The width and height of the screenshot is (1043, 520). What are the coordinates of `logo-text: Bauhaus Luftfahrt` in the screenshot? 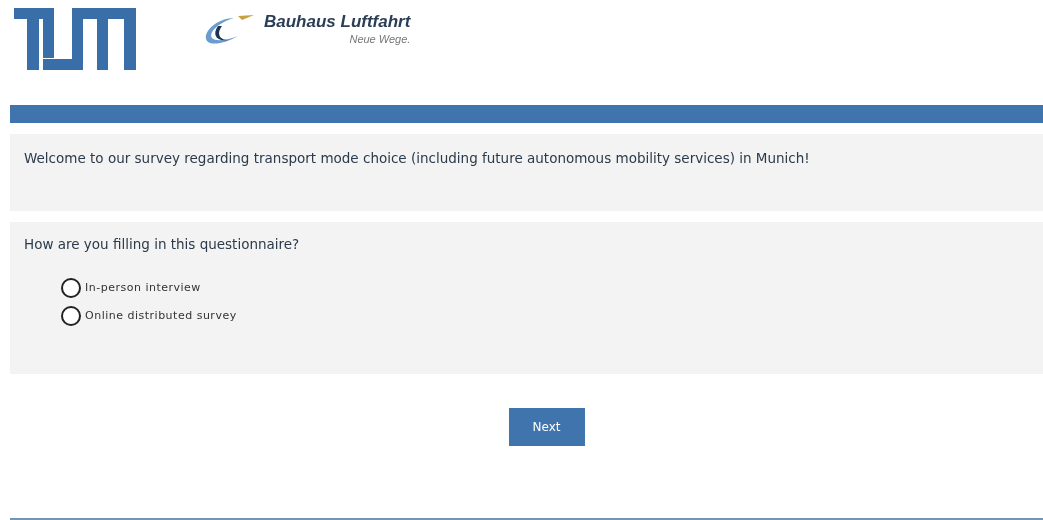 It's located at (337, 21).